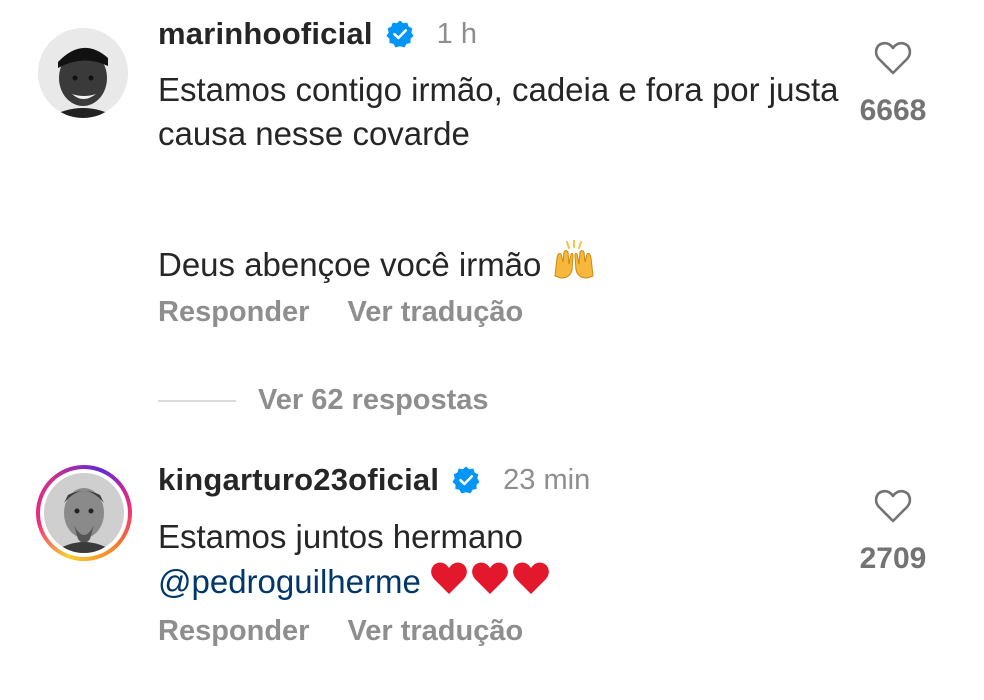 This screenshot has height=700, width=984. I want to click on comment-text-line: Deus abençoe você irmão, so click(350, 264).